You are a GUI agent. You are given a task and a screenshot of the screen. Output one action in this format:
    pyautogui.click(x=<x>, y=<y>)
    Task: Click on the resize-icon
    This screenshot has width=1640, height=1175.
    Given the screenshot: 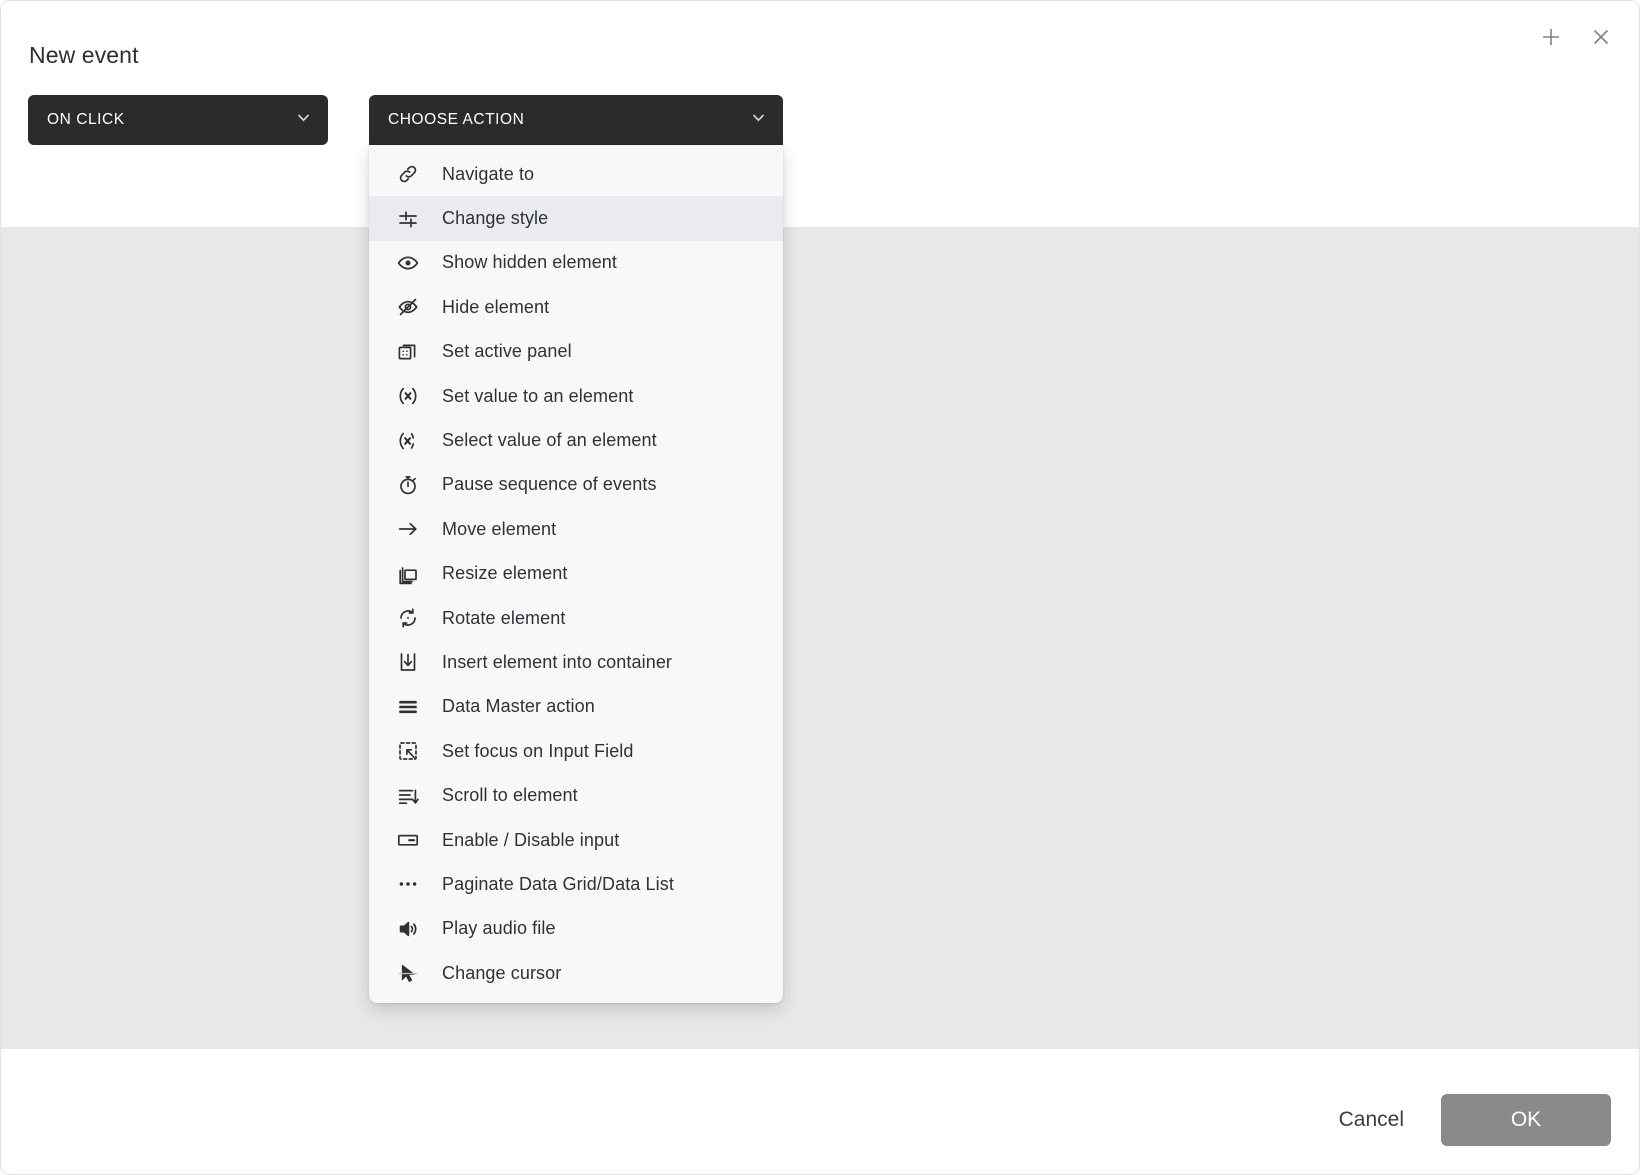 What is the action you would take?
    pyautogui.click(x=408, y=574)
    